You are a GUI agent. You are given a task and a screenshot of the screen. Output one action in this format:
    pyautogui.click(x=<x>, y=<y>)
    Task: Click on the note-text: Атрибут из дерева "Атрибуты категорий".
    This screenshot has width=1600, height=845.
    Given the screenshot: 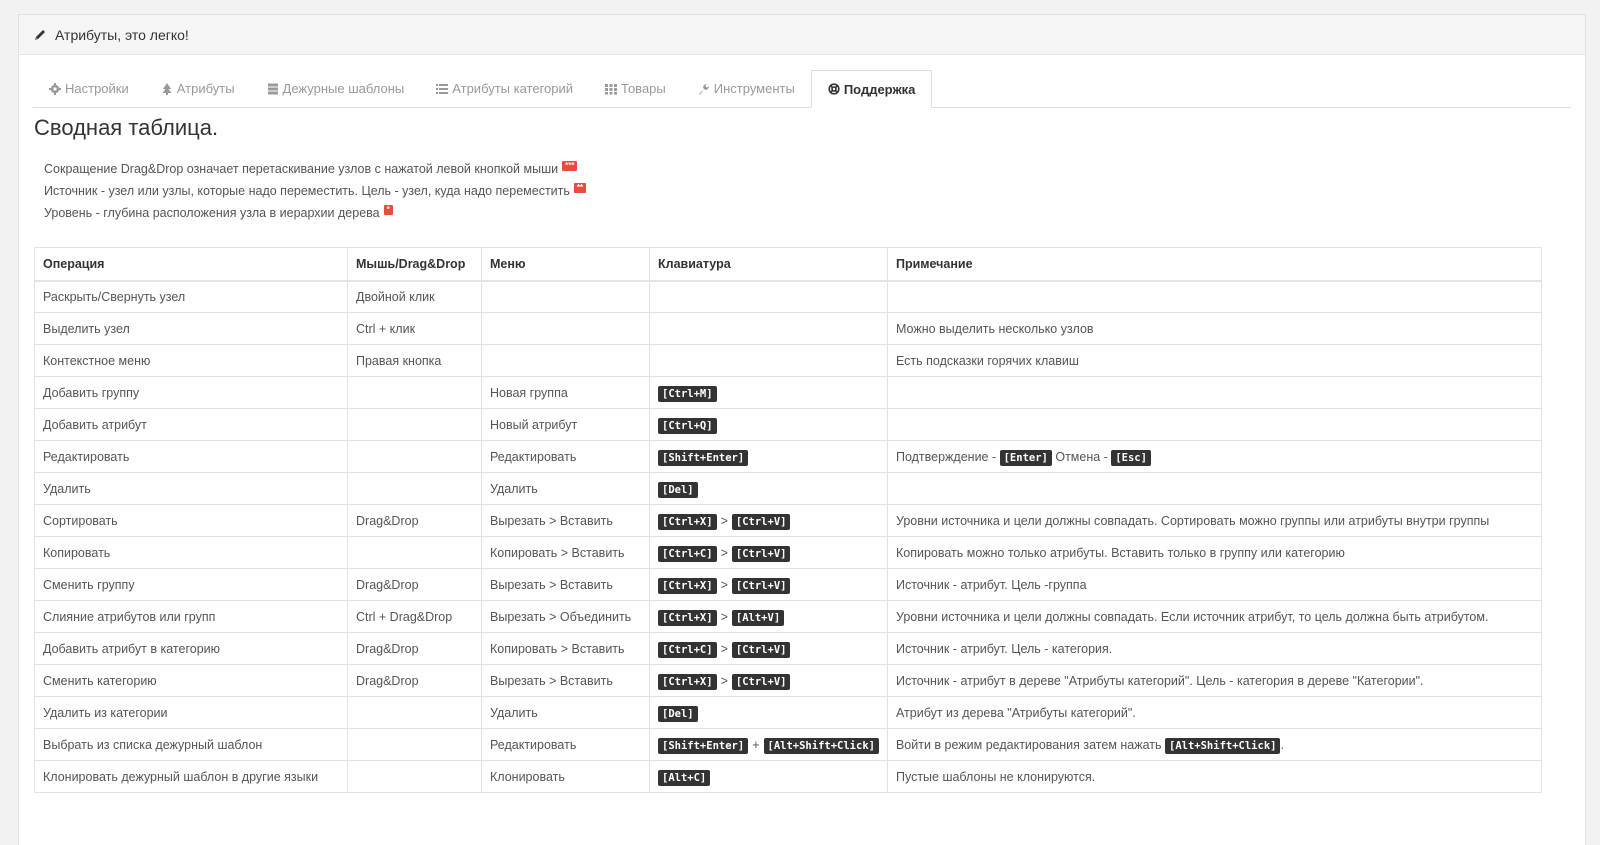 What is the action you would take?
    pyautogui.click(x=1015, y=712)
    